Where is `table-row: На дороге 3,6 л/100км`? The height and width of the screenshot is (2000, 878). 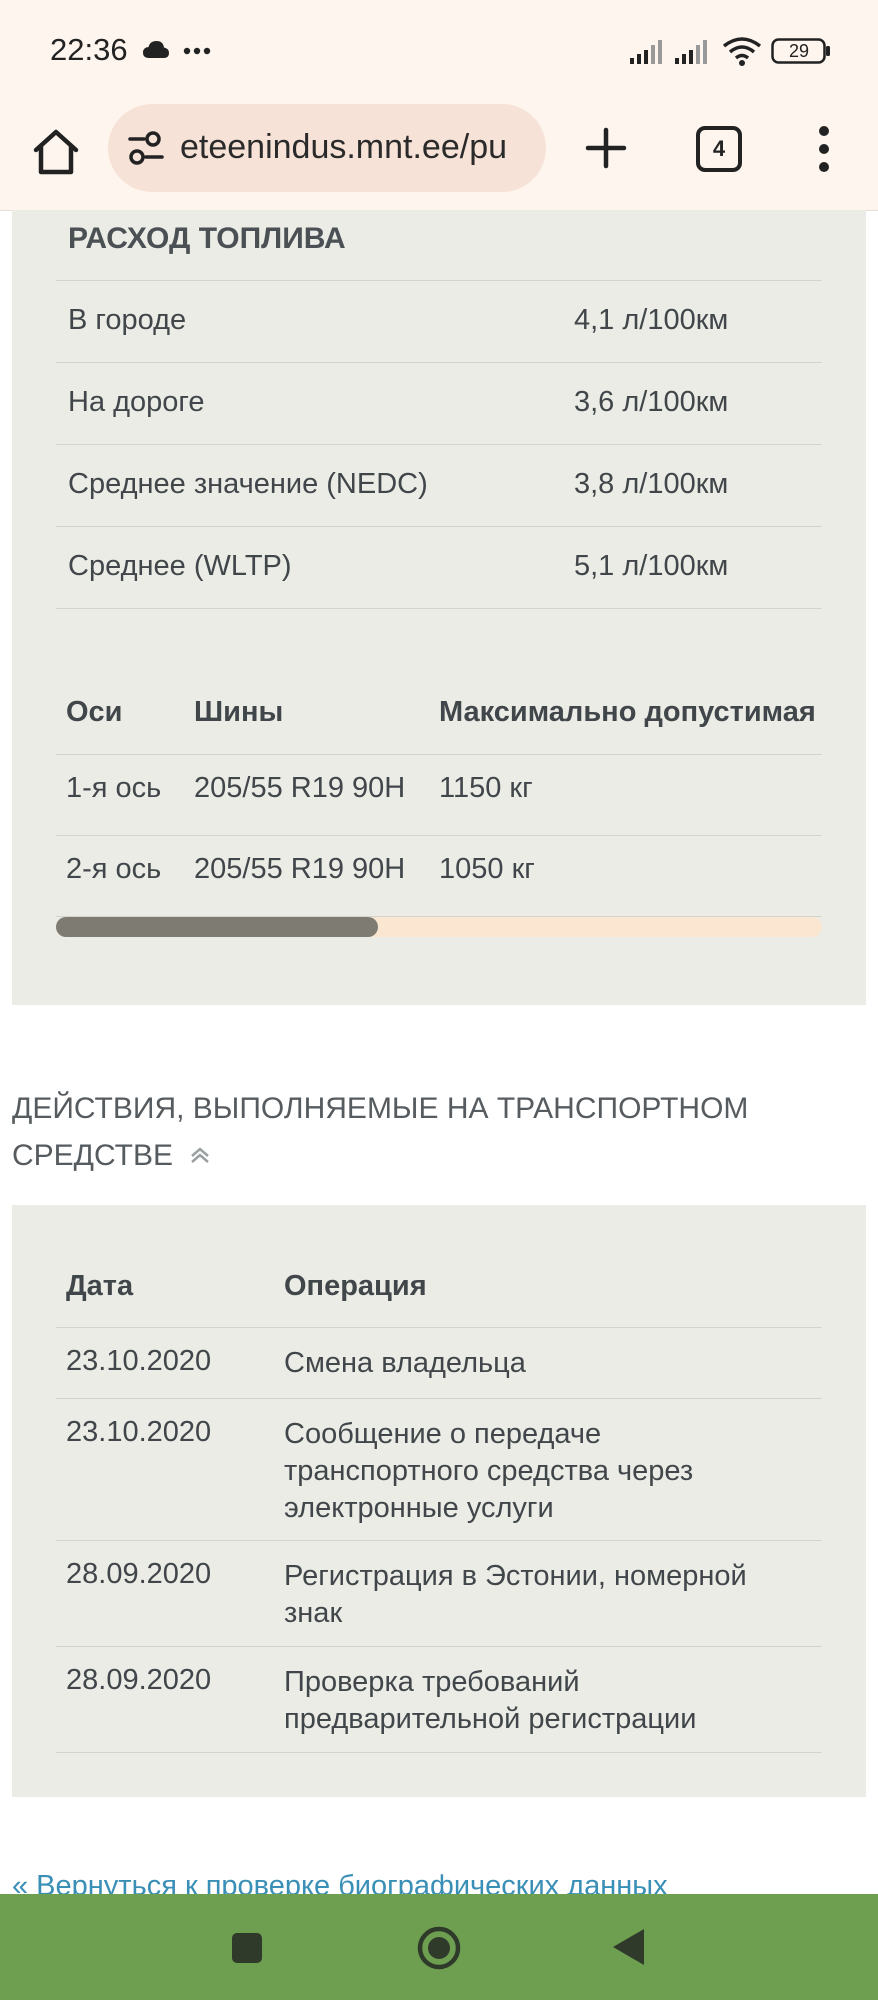
table-row: На дороге 3,6 л/100км is located at coordinates (439, 403).